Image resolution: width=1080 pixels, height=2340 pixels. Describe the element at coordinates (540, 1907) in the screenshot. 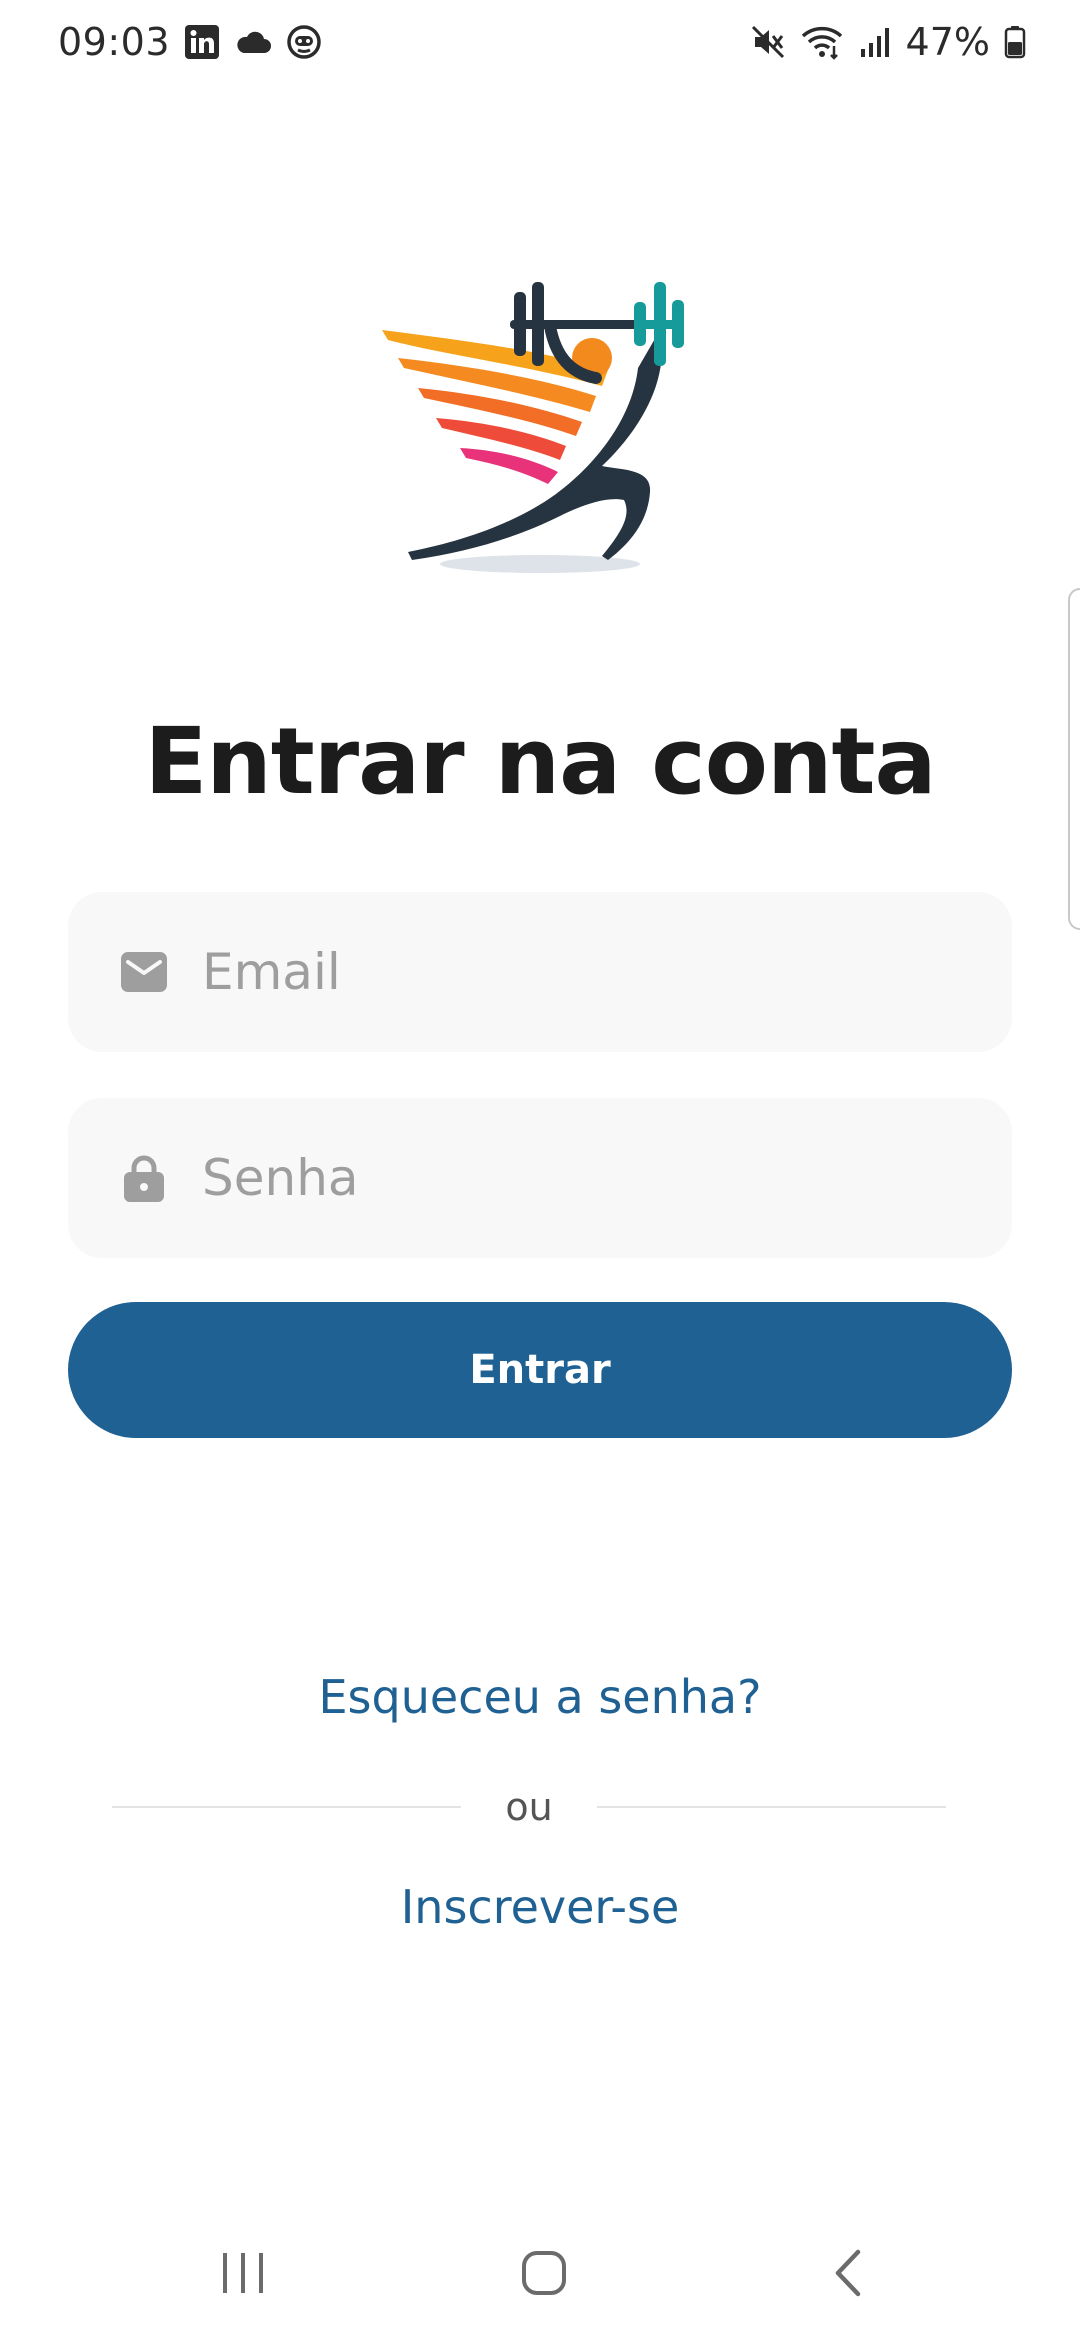

I see `signup-link: Inscrever-se` at that location.